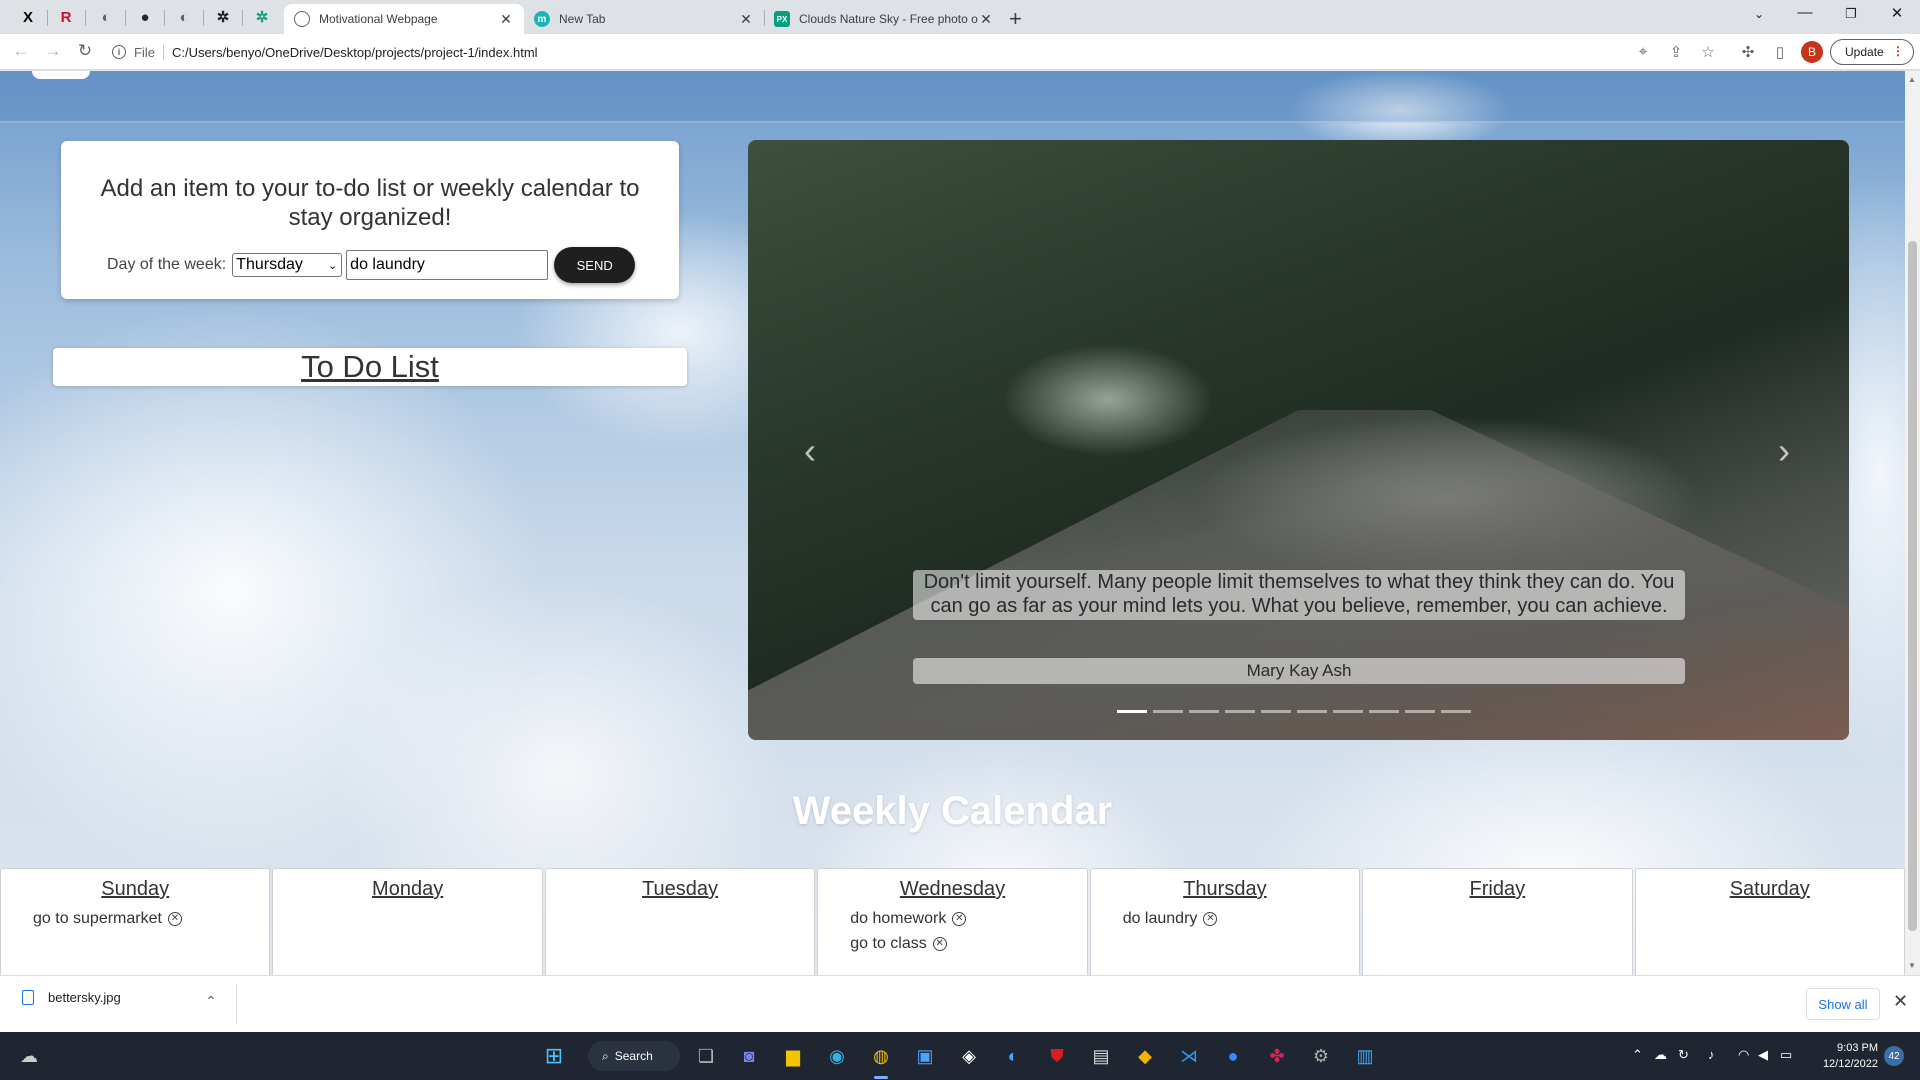  What do you see at coordinates (1708, 52) in the screenshot?
I see `bookmark-star-icon: ☆` at bounding box center [1708, 52].